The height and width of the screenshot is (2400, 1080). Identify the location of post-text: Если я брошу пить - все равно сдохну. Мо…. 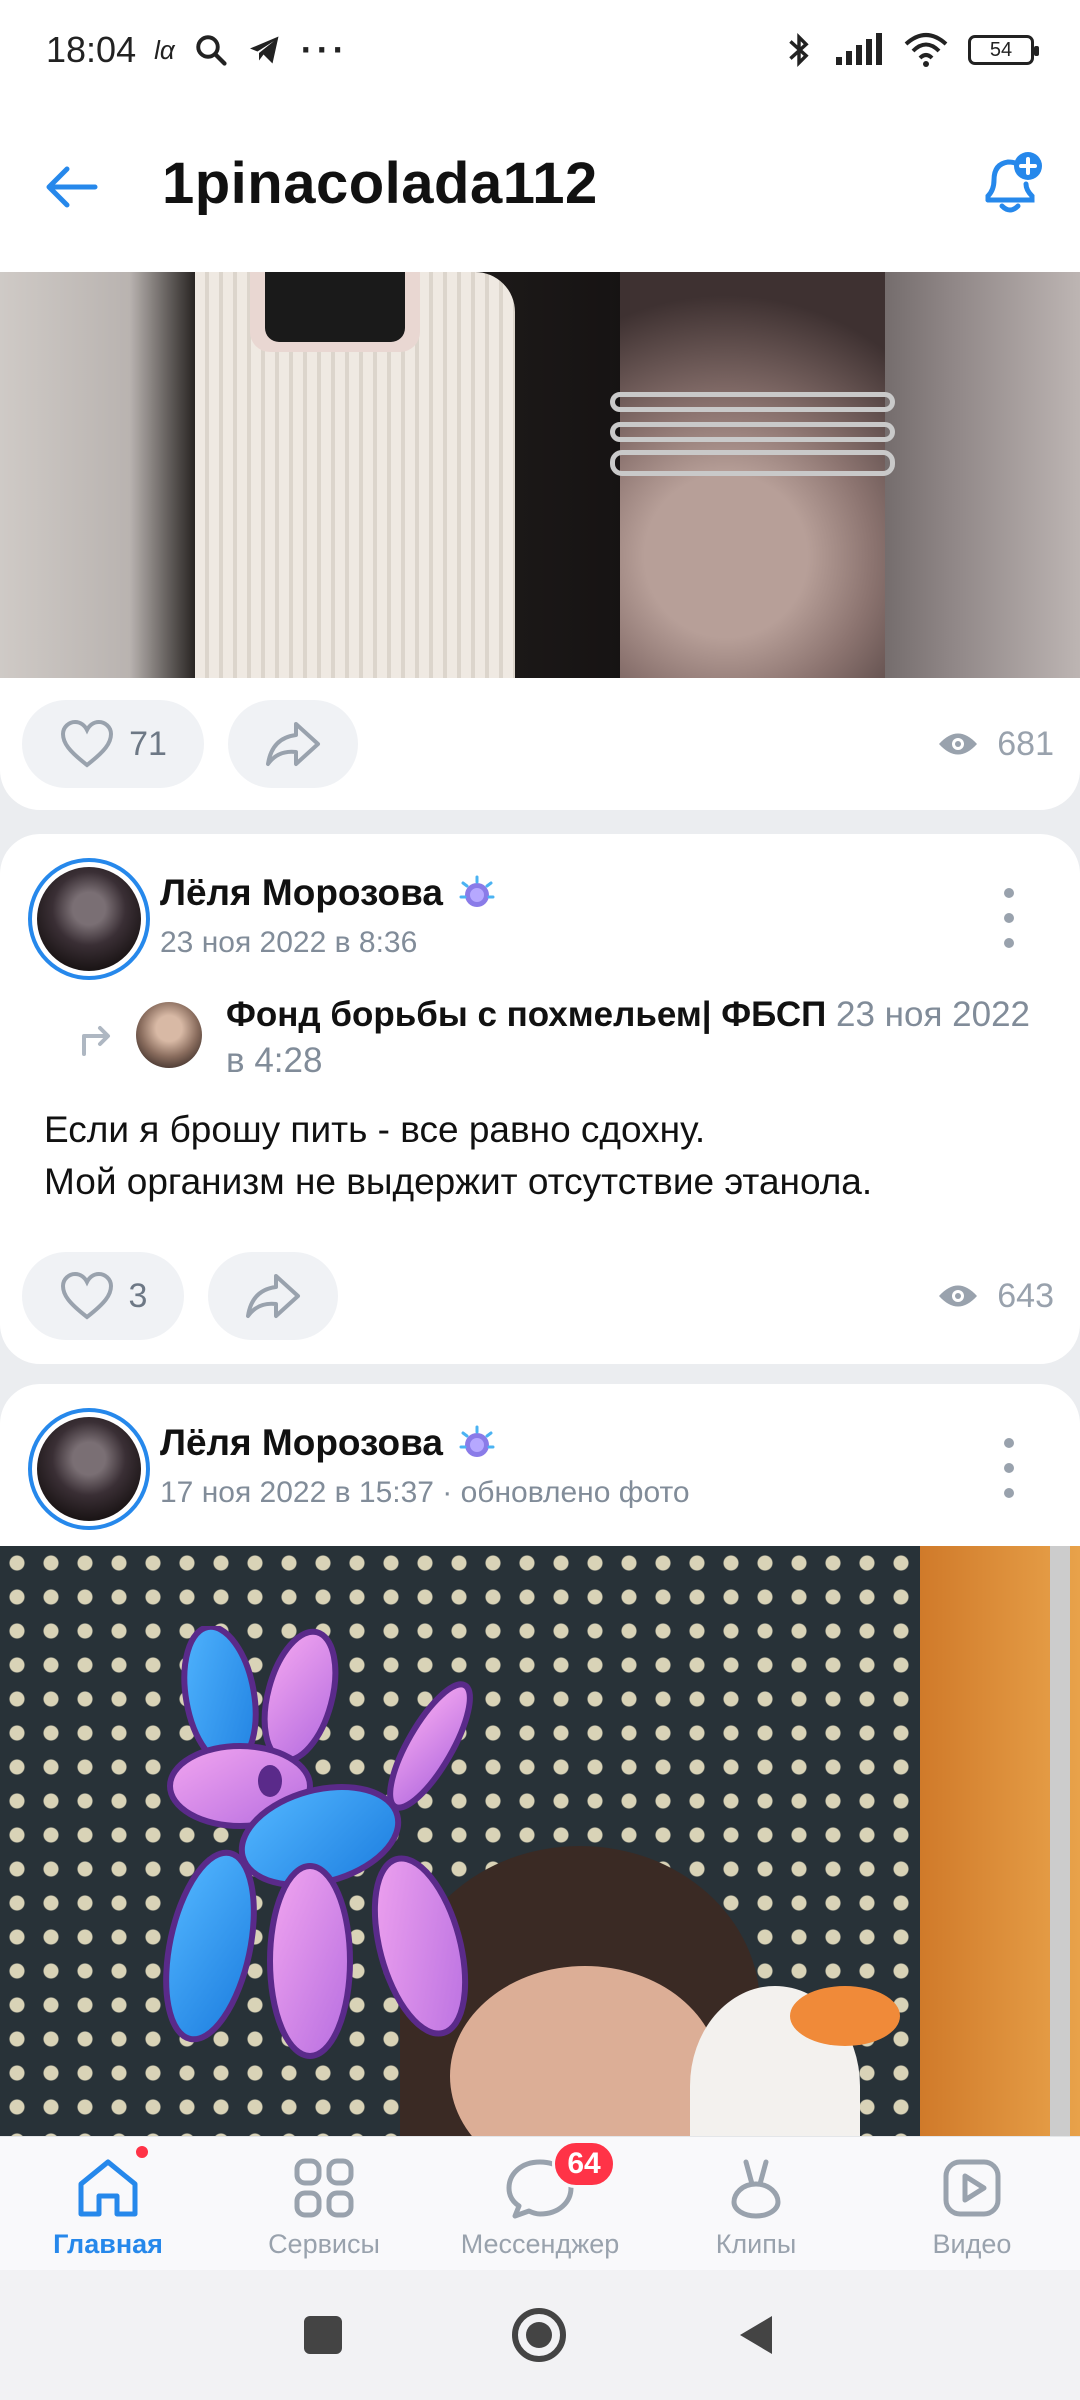
(544, 1156).